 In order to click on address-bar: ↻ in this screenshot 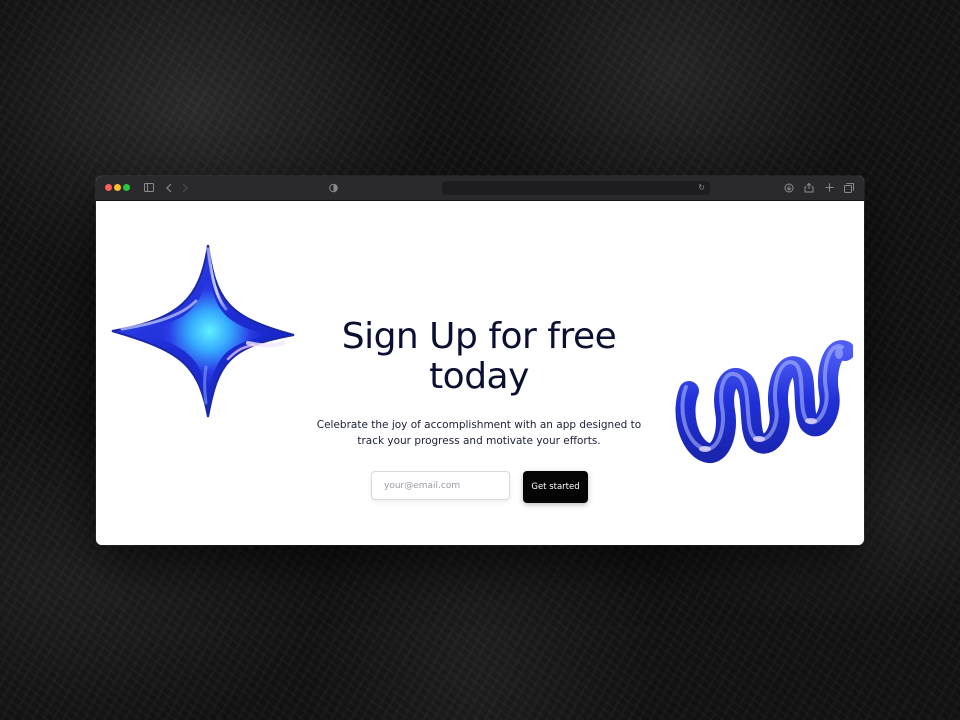, I will do `click(576, 188)`.